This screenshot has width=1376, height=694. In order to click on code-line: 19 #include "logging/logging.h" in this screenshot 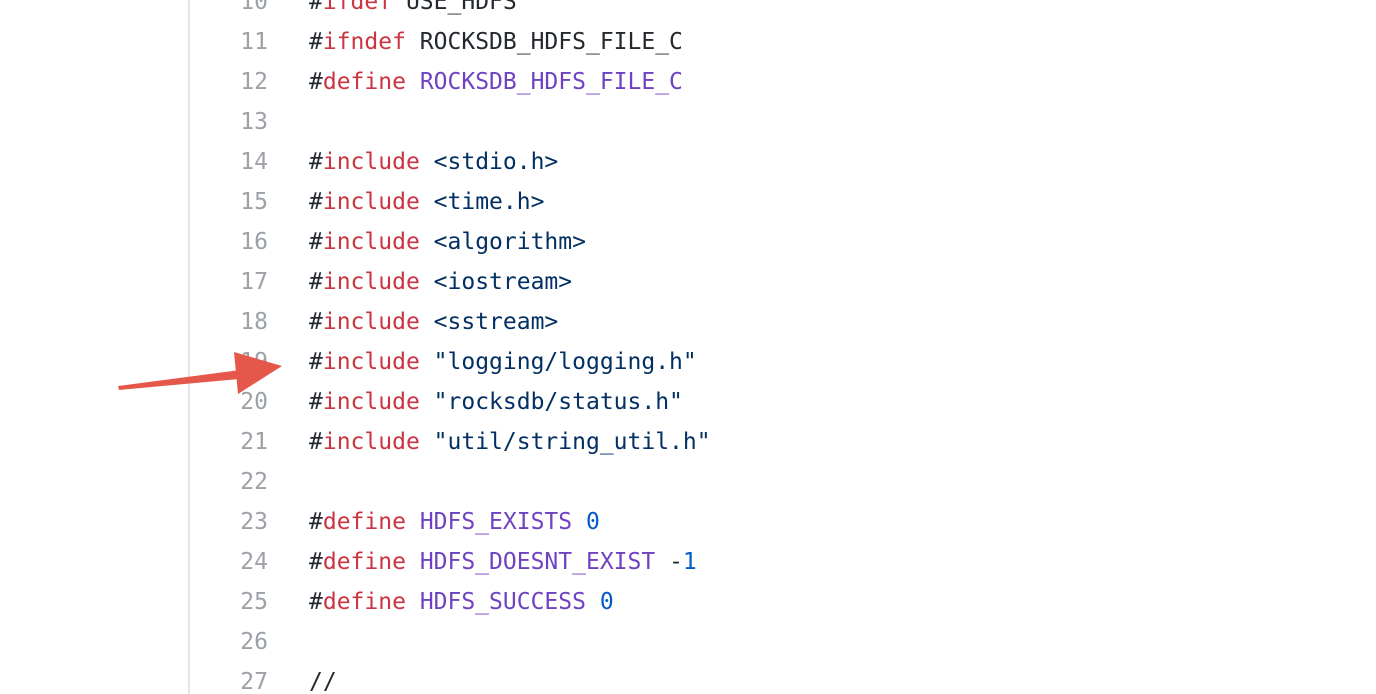, I will do `click(688, 362)`.